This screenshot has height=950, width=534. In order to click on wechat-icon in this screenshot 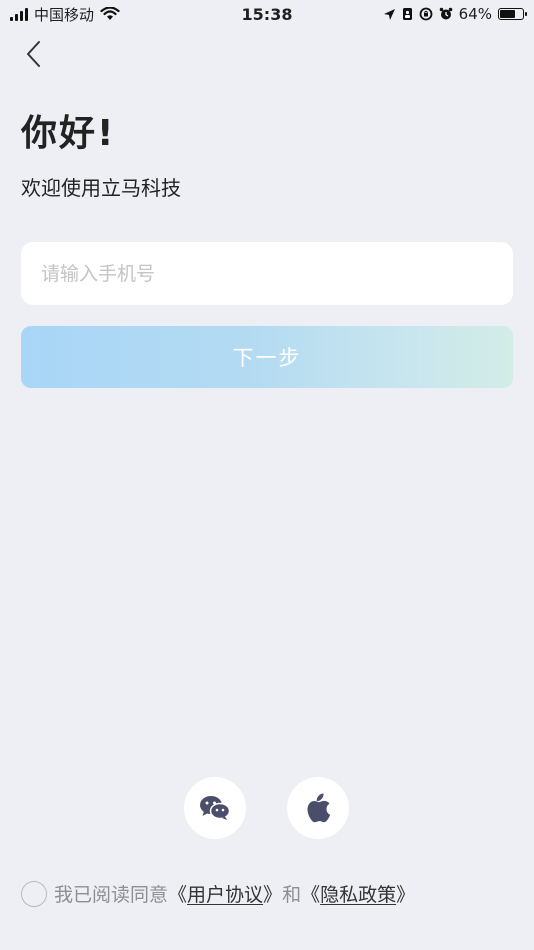, I will do `click(215, 808)`.